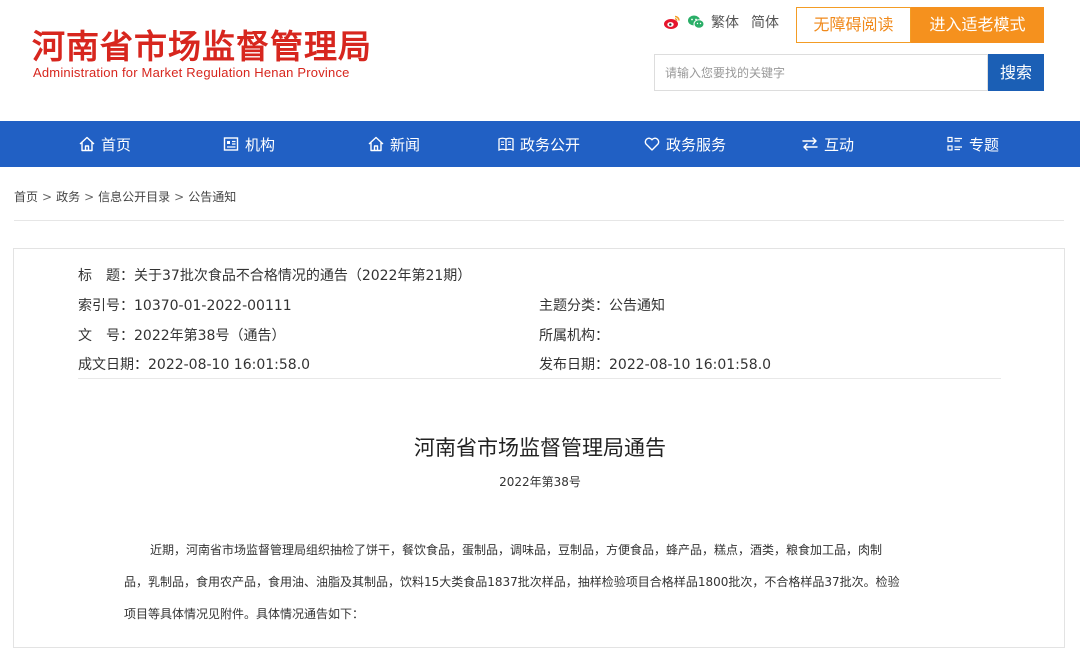 Image resolution: width=1080 pixels, height=648 pixels. Describe the element at coordinates (696, 144) in the screenshot. I see `nav-item-label: 政务服务` at that location.